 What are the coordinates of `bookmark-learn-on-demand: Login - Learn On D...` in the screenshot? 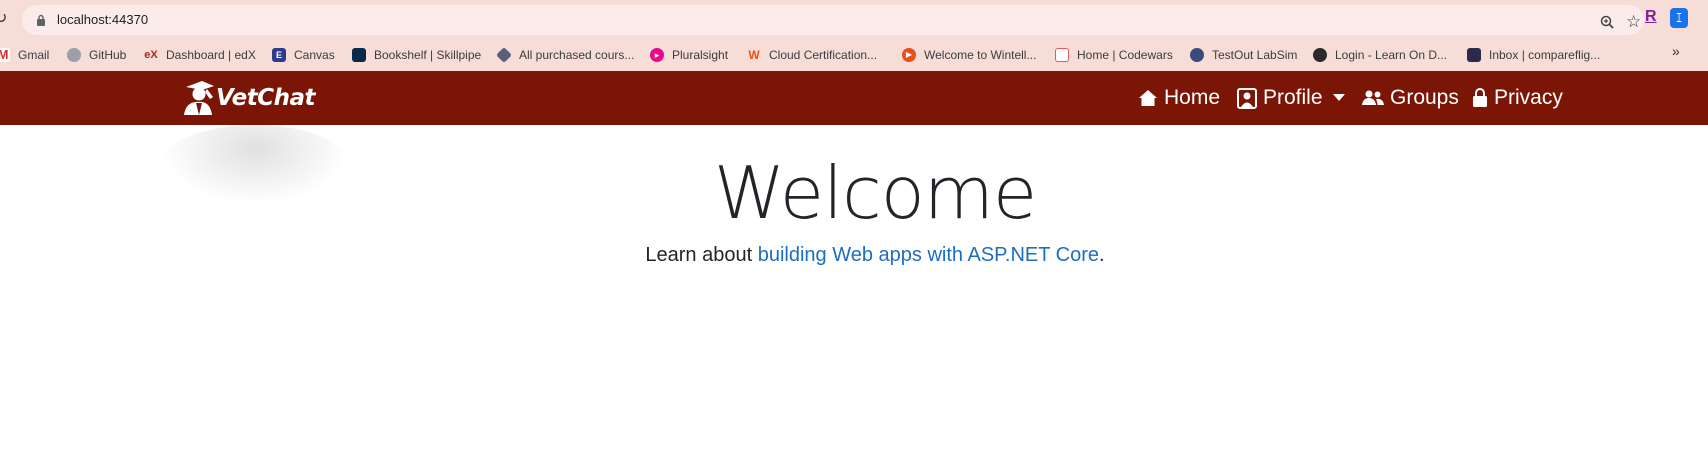 It's located at (1380, 55).